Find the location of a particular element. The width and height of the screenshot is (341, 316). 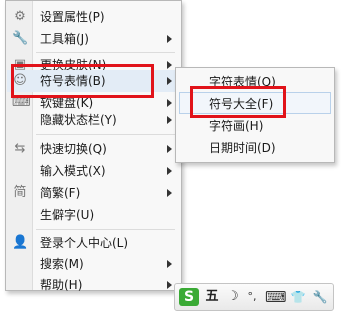

menu-item-rare-characters: 生僻字(U) is located at coordinates (93, 215).